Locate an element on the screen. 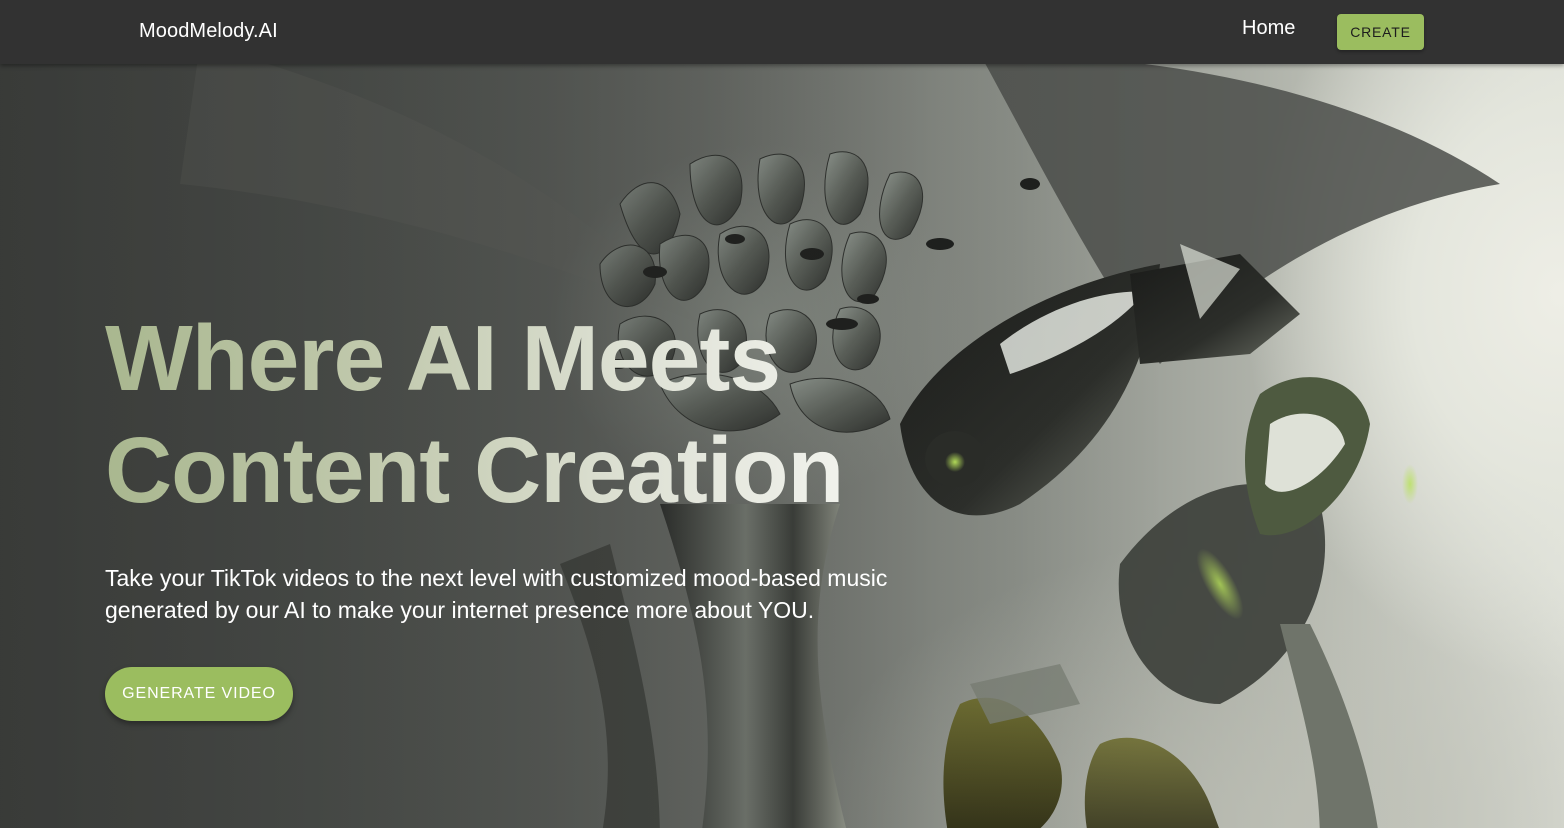 The height and width of the screenshot is (828, 1564). brand-logo-link: MoodMelody.AI is located at coordinates (208, 31).